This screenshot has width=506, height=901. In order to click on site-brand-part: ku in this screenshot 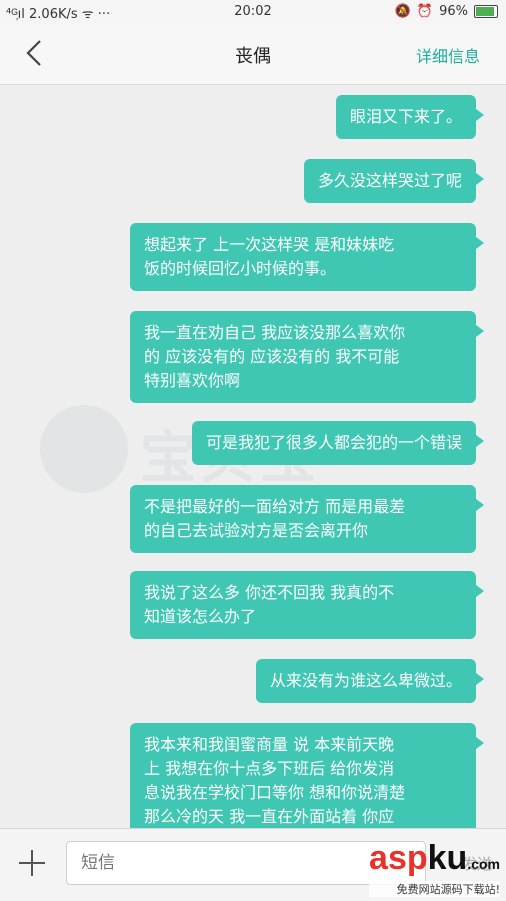, I will do `click(447, 858)`.